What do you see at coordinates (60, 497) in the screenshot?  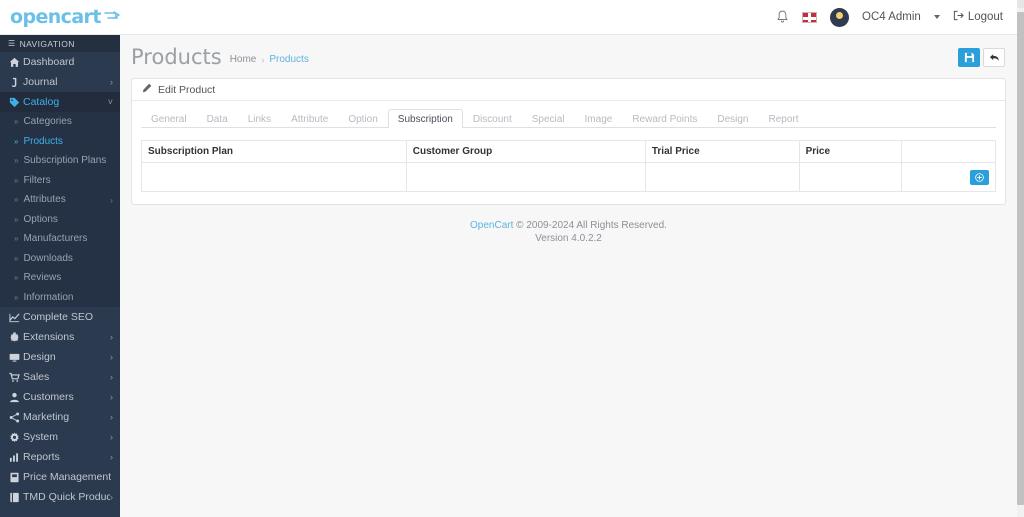 I see `sidebar-item-tmd-quick-product: TMD Quick Product ›` at bounding box center [60, 497].